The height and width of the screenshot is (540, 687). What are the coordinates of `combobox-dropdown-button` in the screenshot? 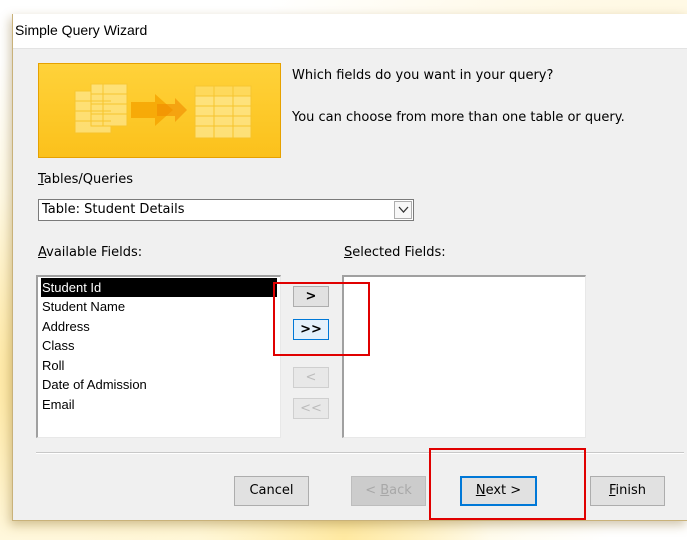 It's located at (403, 210).